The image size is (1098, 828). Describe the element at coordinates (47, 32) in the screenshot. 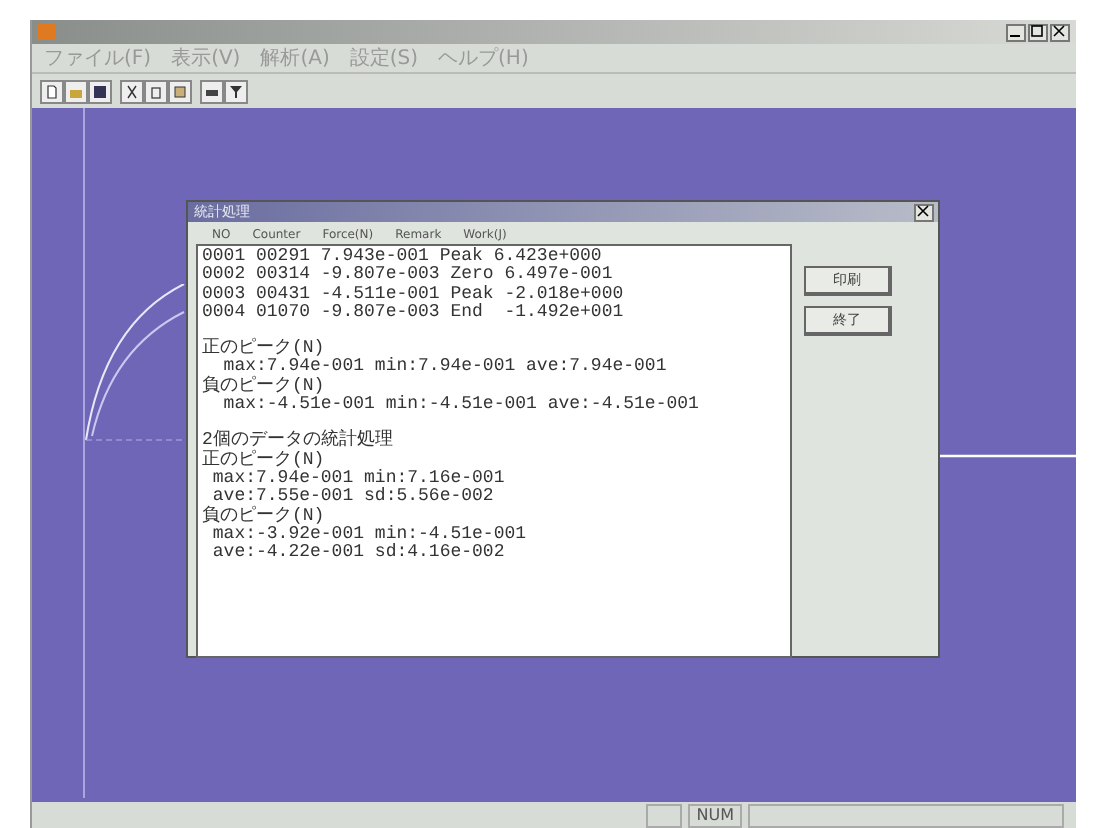

I see `app-icon` at that location.